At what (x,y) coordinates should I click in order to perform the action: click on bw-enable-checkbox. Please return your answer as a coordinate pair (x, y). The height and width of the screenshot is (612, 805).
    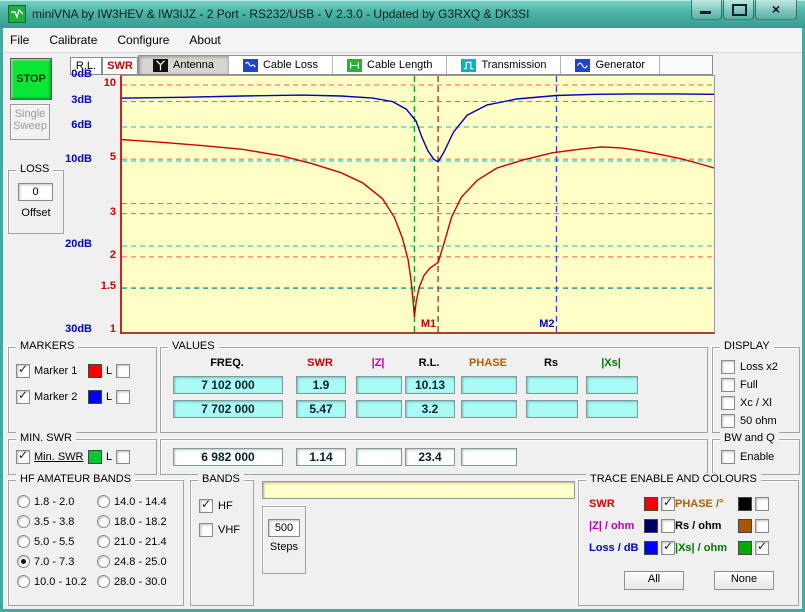
    Looking at the image, I should click on (728, 457).